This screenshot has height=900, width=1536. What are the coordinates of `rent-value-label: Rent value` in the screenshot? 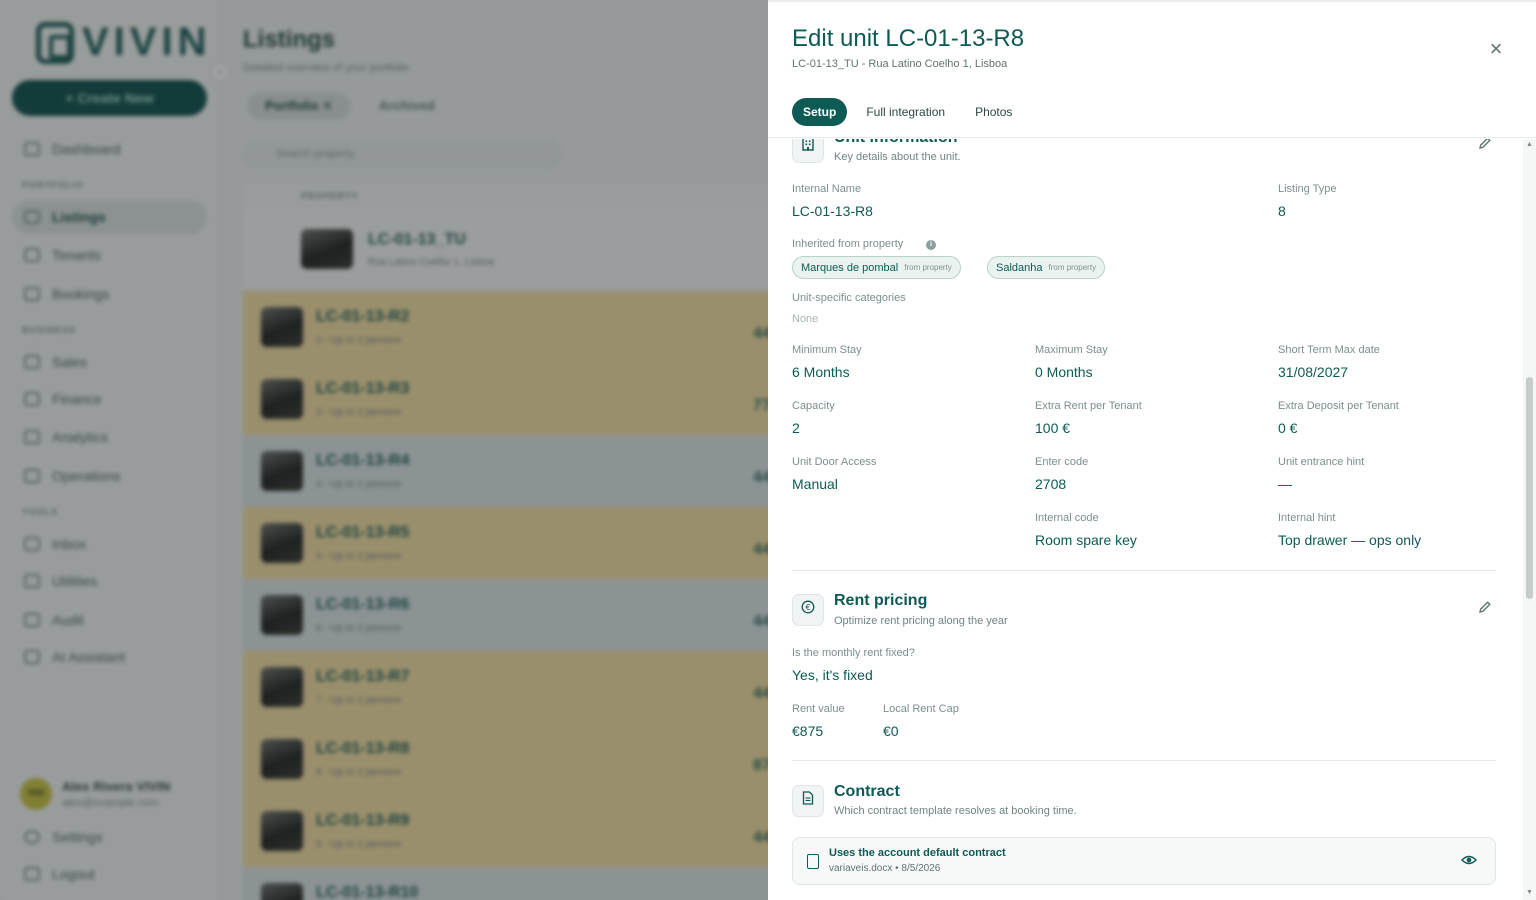 It's located at (818, 709).